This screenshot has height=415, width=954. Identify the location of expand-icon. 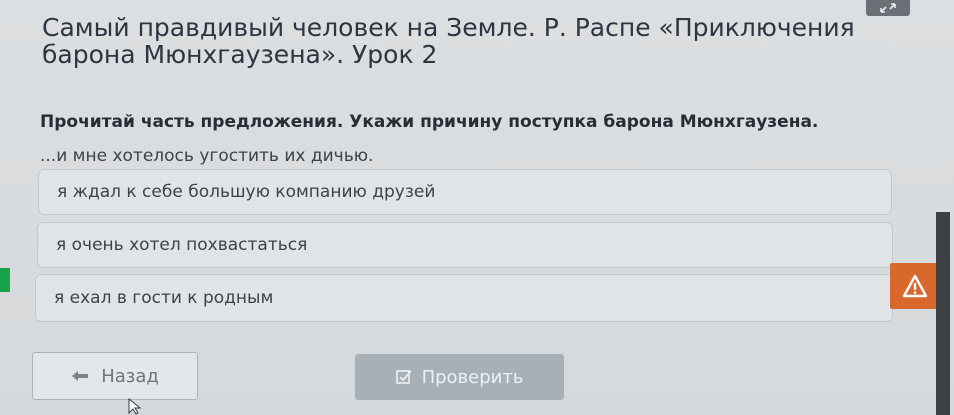
(888, 8).